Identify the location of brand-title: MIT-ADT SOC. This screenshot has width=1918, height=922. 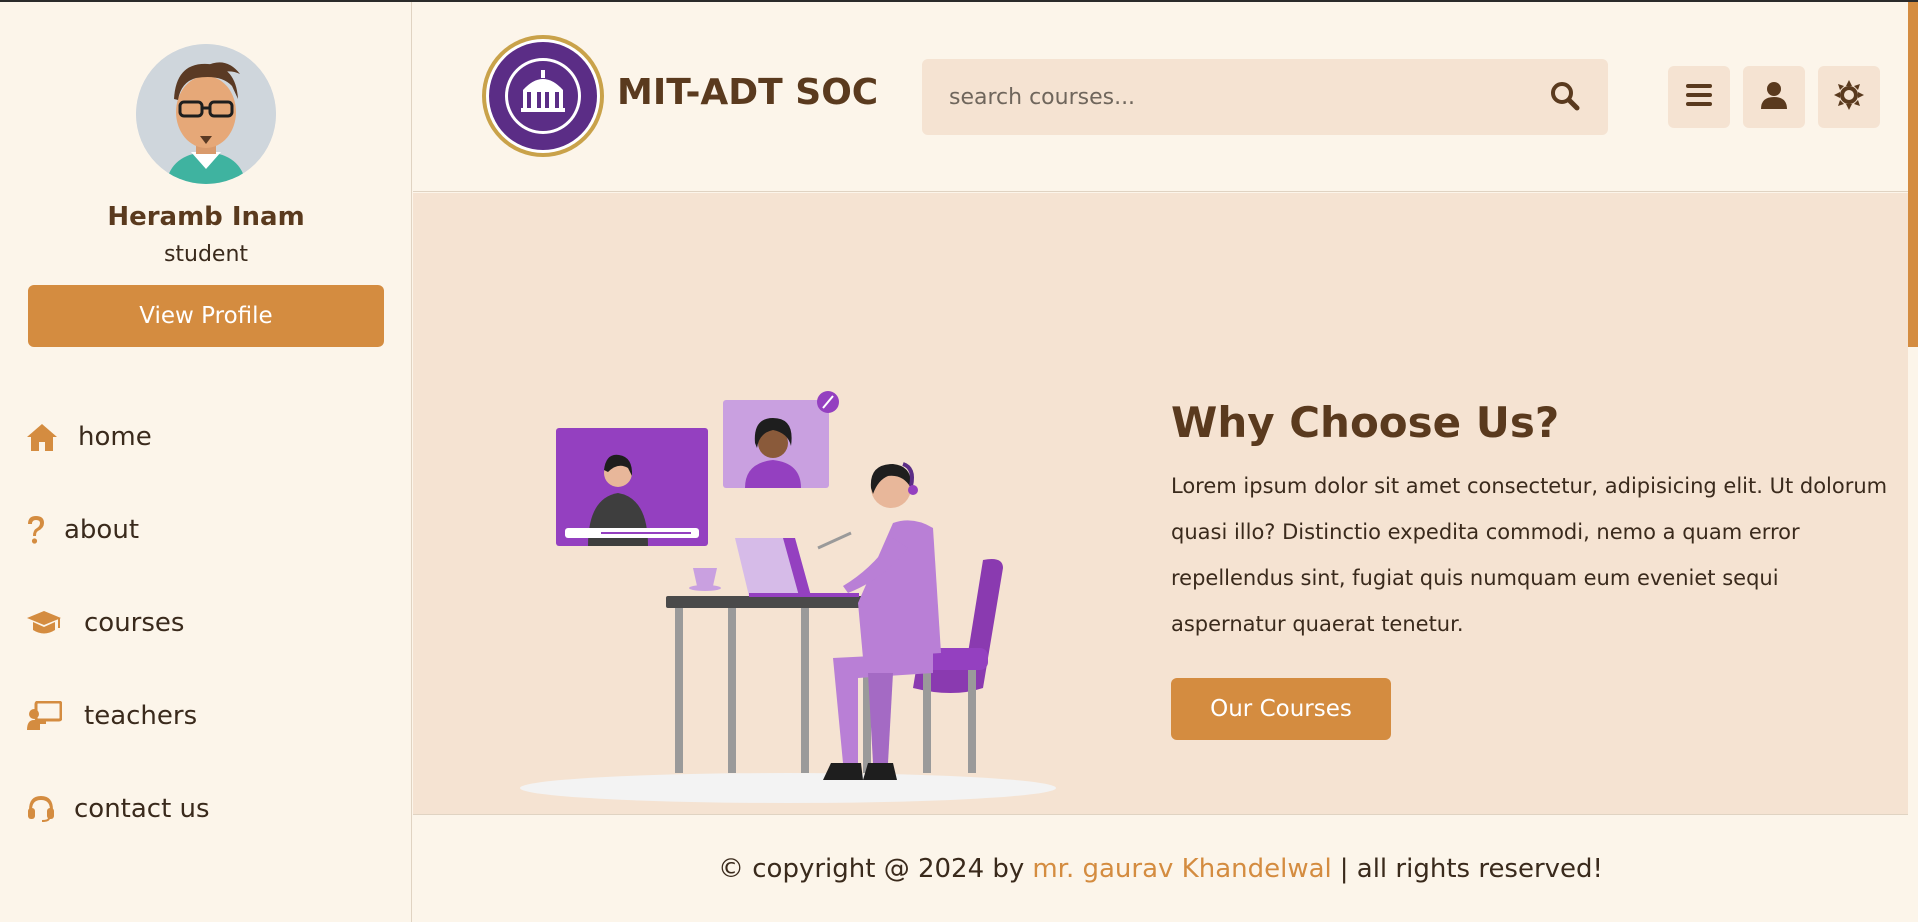
(747, 92).